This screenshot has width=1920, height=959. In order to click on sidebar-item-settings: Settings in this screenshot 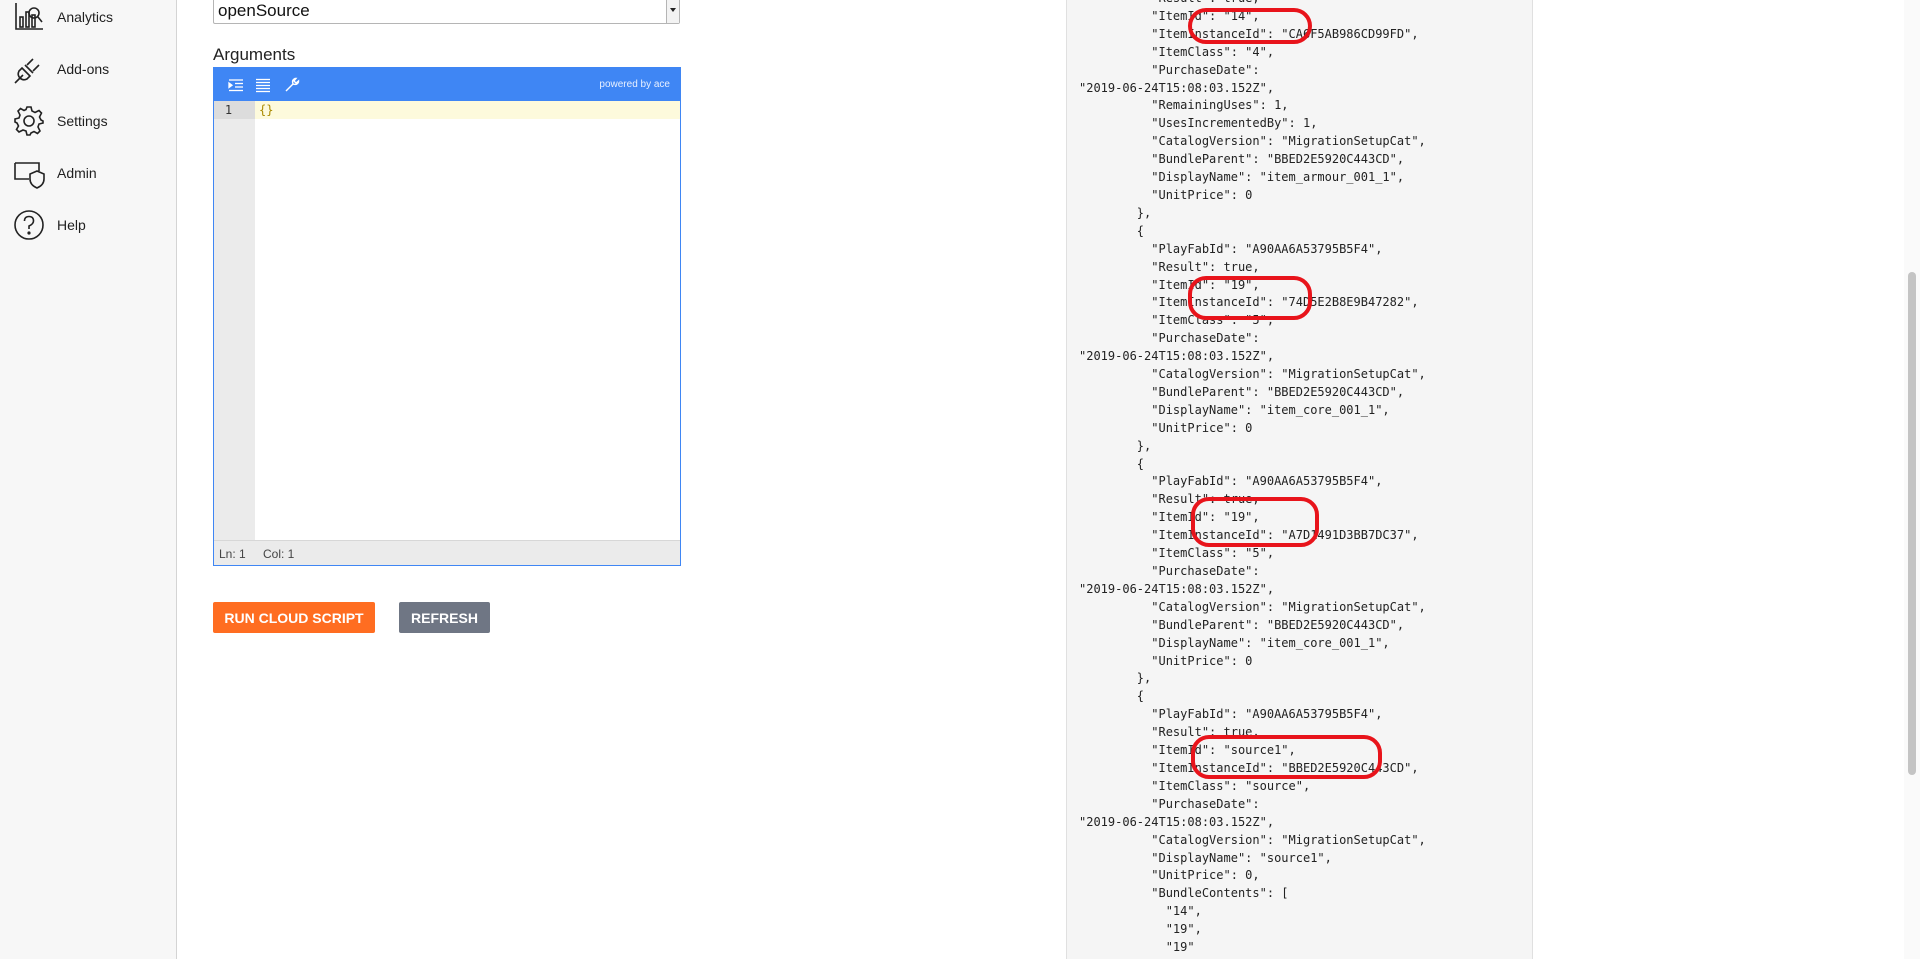, I will do `click(88, 121)`.